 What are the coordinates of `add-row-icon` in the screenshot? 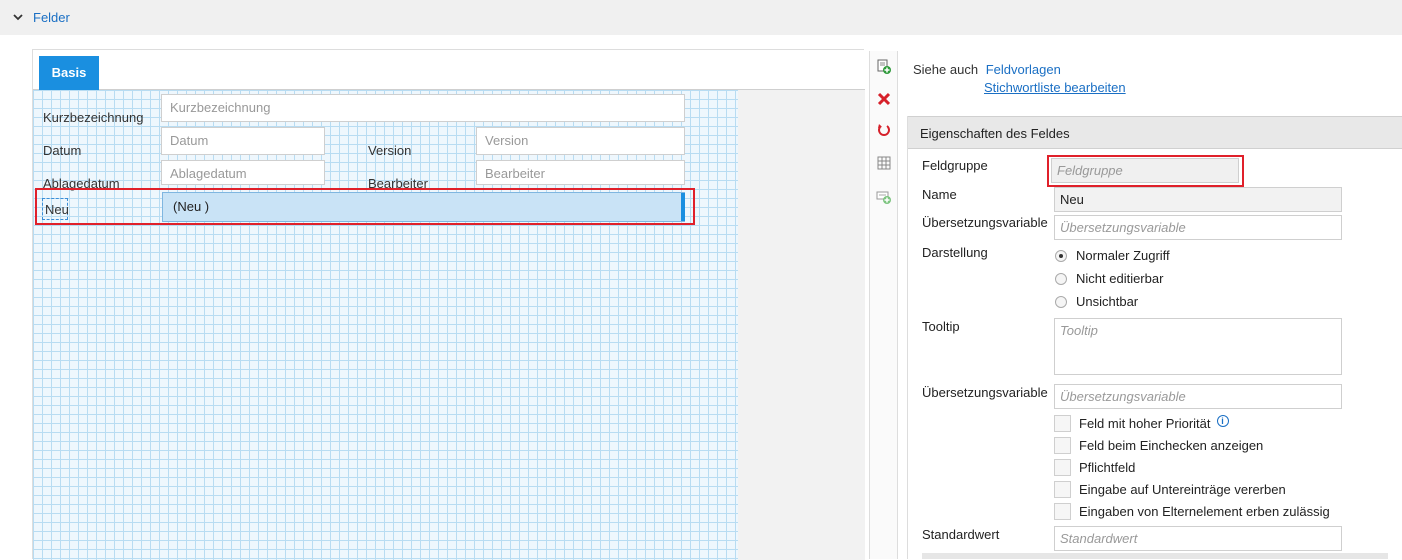 It's located at (883, 197).